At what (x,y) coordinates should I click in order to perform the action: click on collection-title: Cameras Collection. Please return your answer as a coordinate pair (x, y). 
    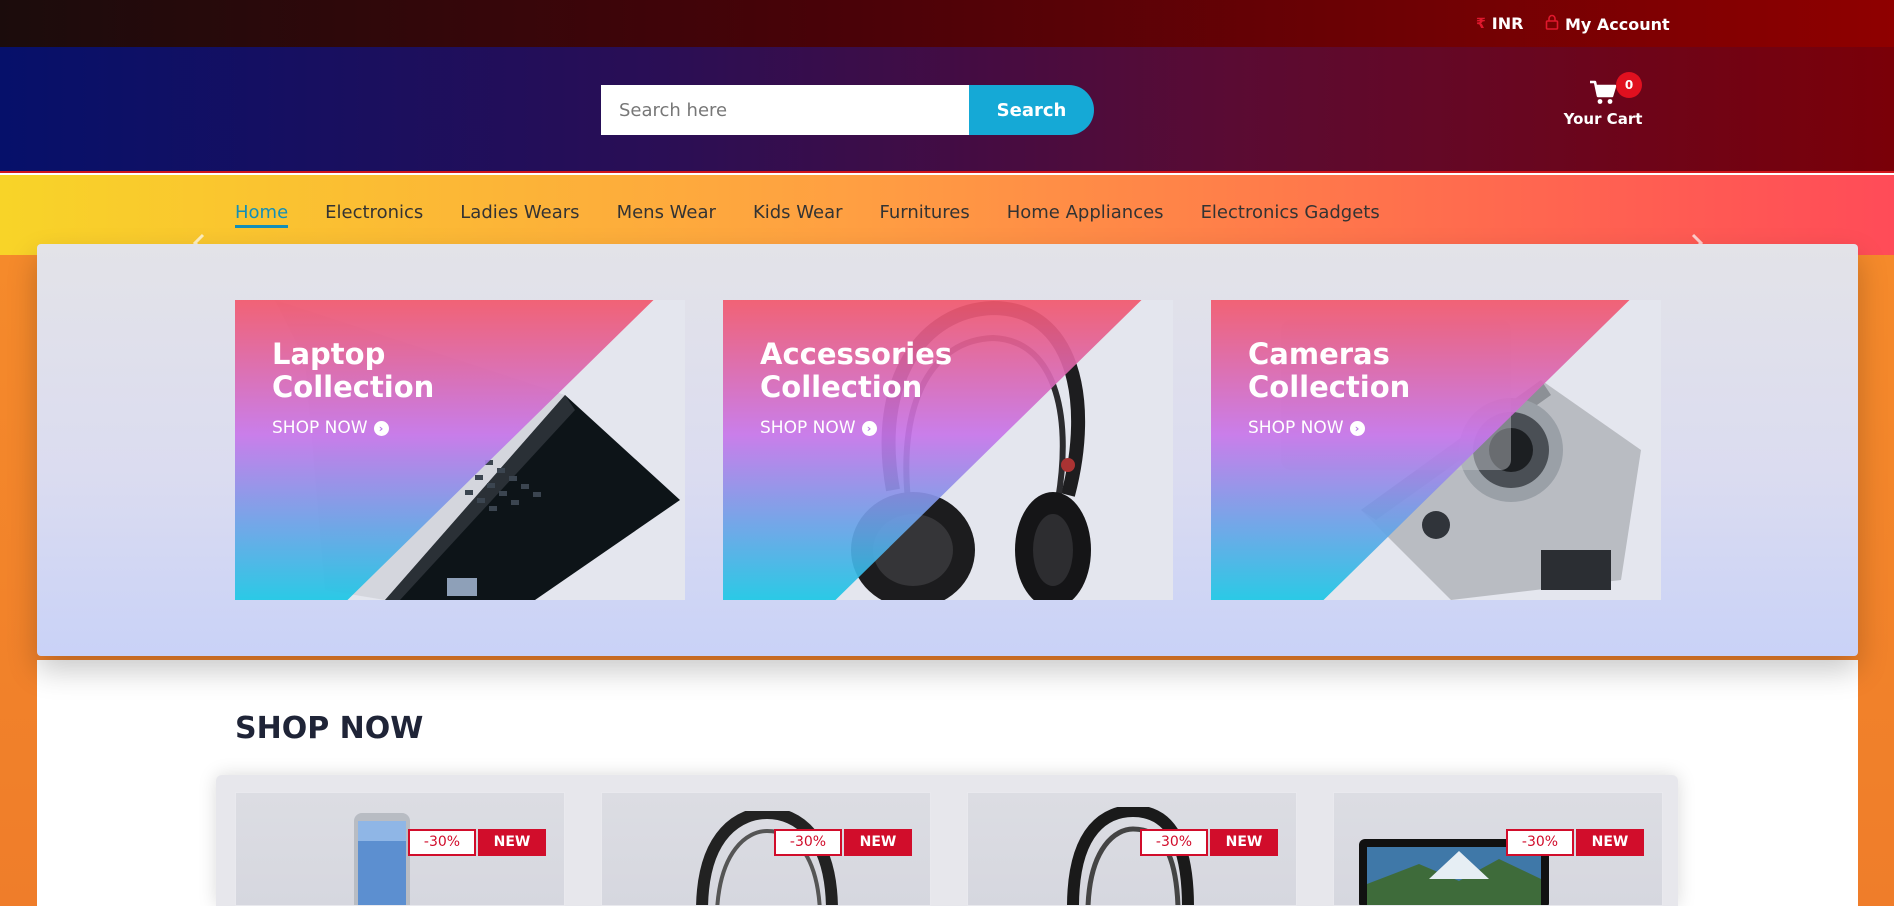
    Looking at the image, I should click on (1329, 370).